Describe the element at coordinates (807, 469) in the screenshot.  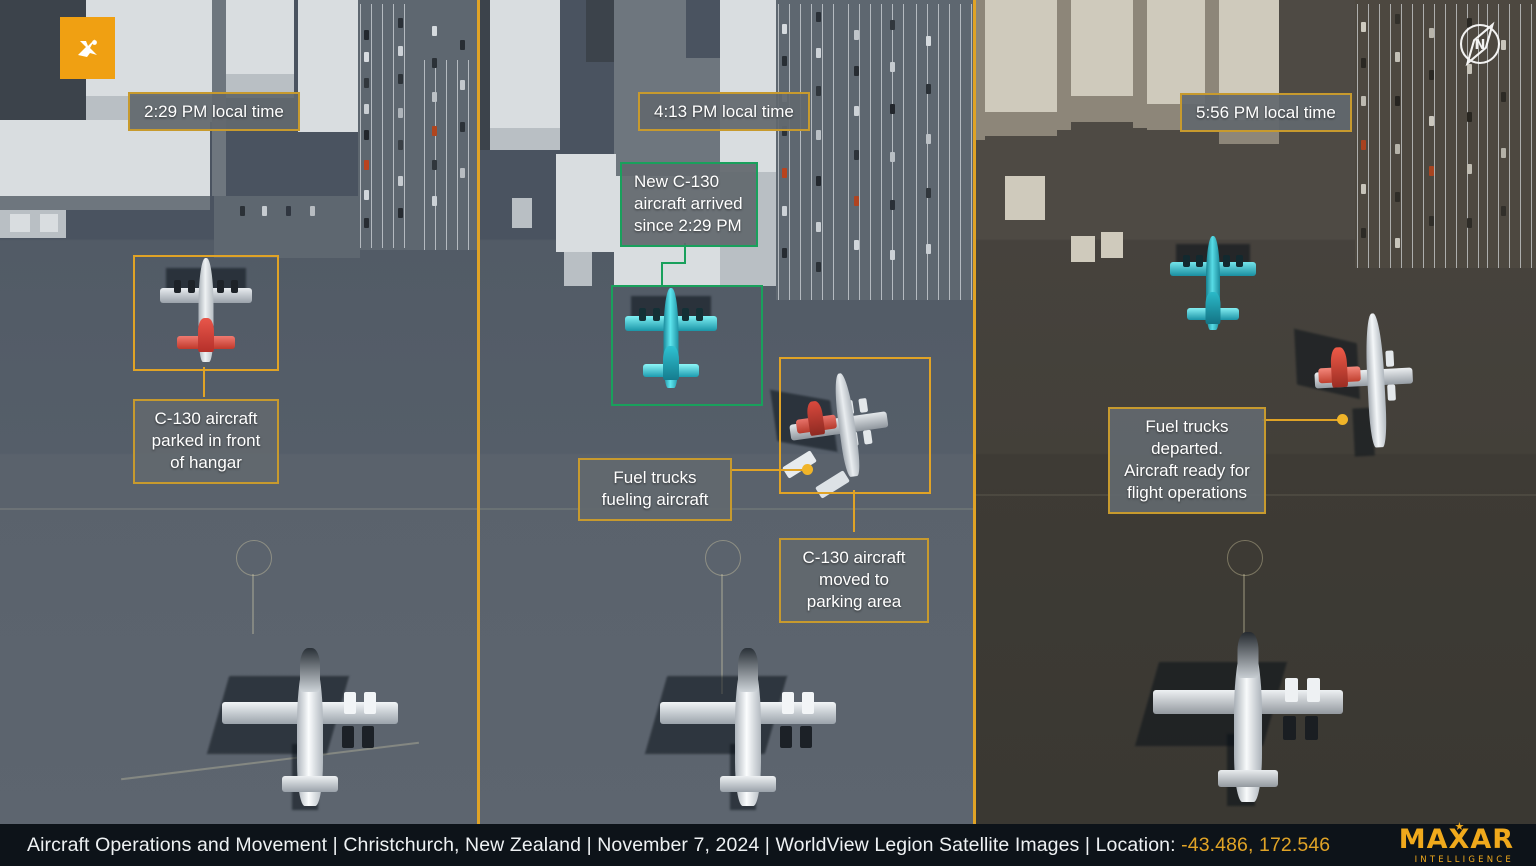
I see `marker-dot-fuel-trucks` at that location.